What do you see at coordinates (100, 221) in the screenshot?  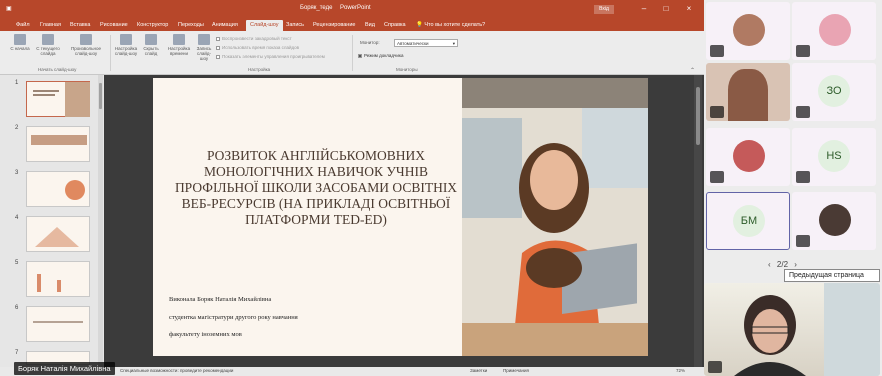 I see `thumbnail-scrollbar` at bounding box center [100, 221].